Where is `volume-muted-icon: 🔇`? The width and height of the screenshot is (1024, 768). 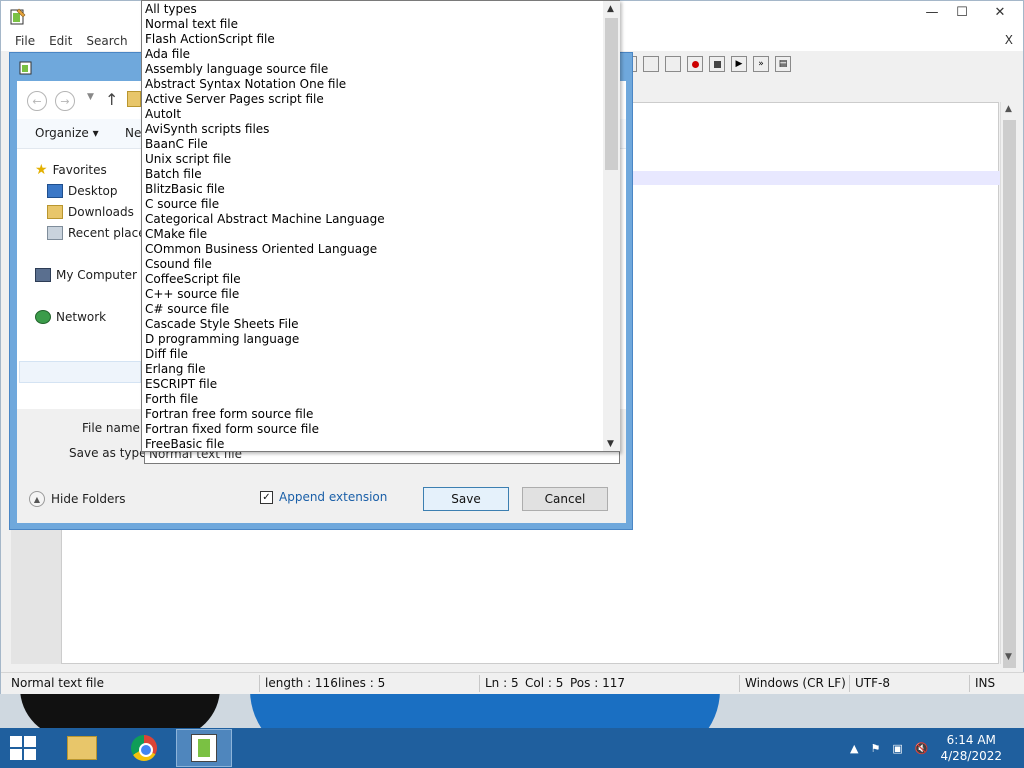 volume-muted-icon: 🔇 is located at coordinates (922, 748).